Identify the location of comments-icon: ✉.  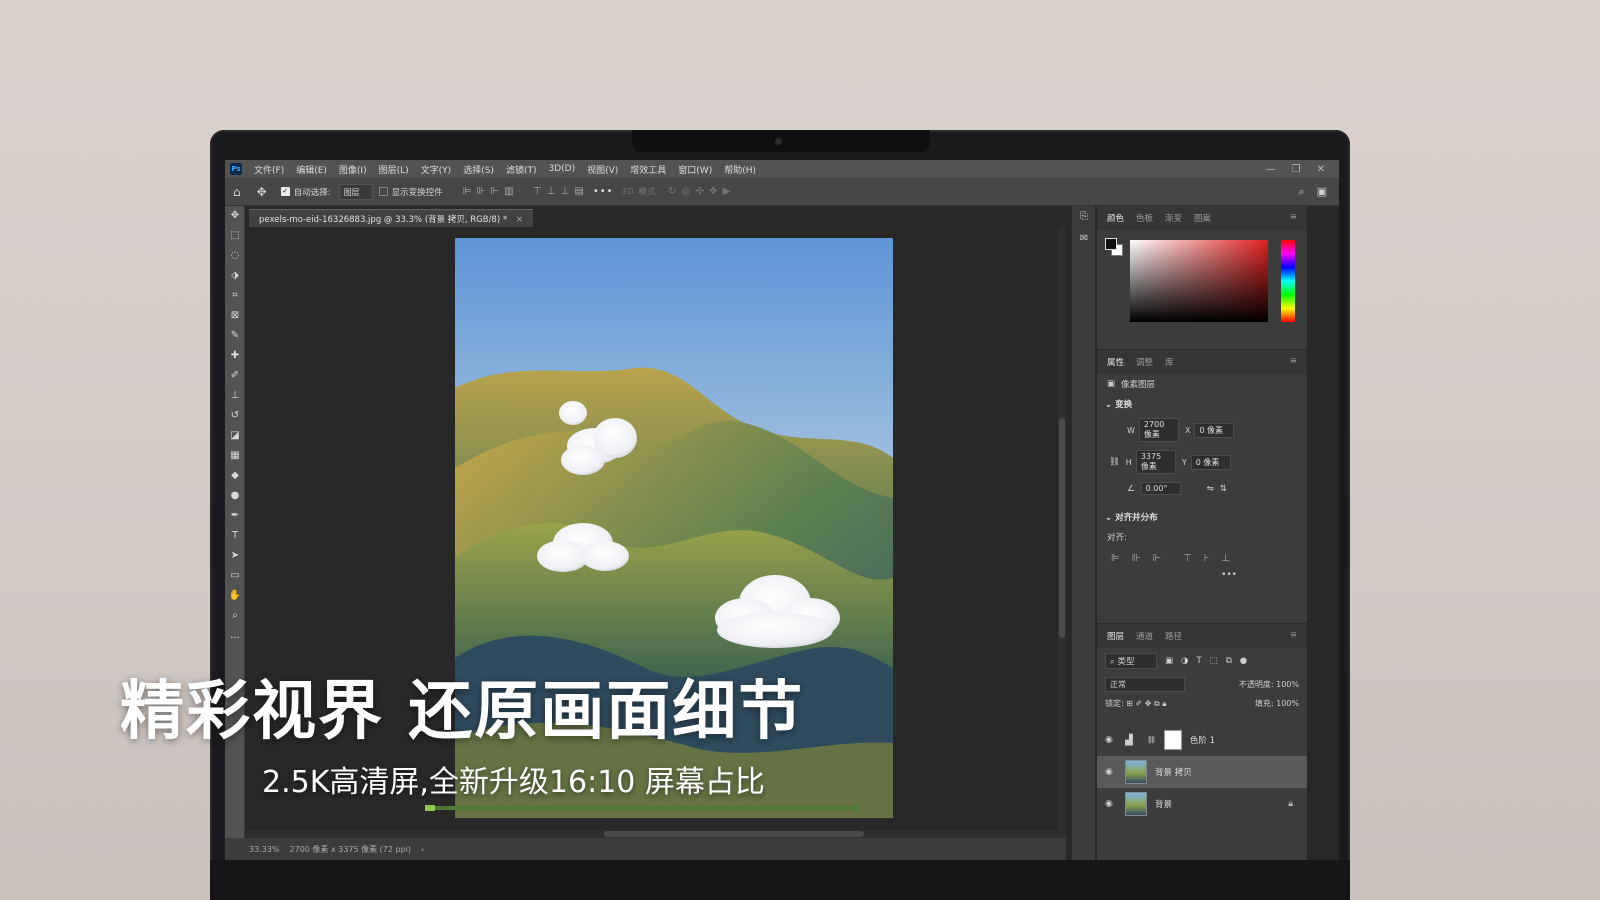
(1084, 239).